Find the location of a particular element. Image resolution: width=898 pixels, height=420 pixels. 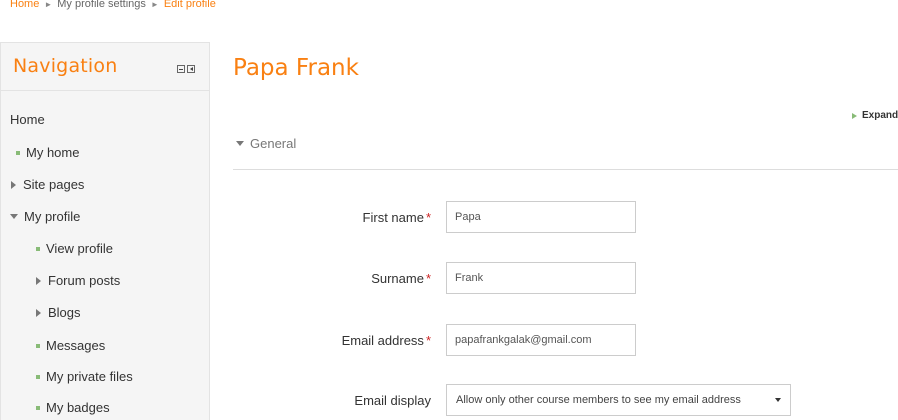

email-display-label: Email display is located at coordinates (392, 400).